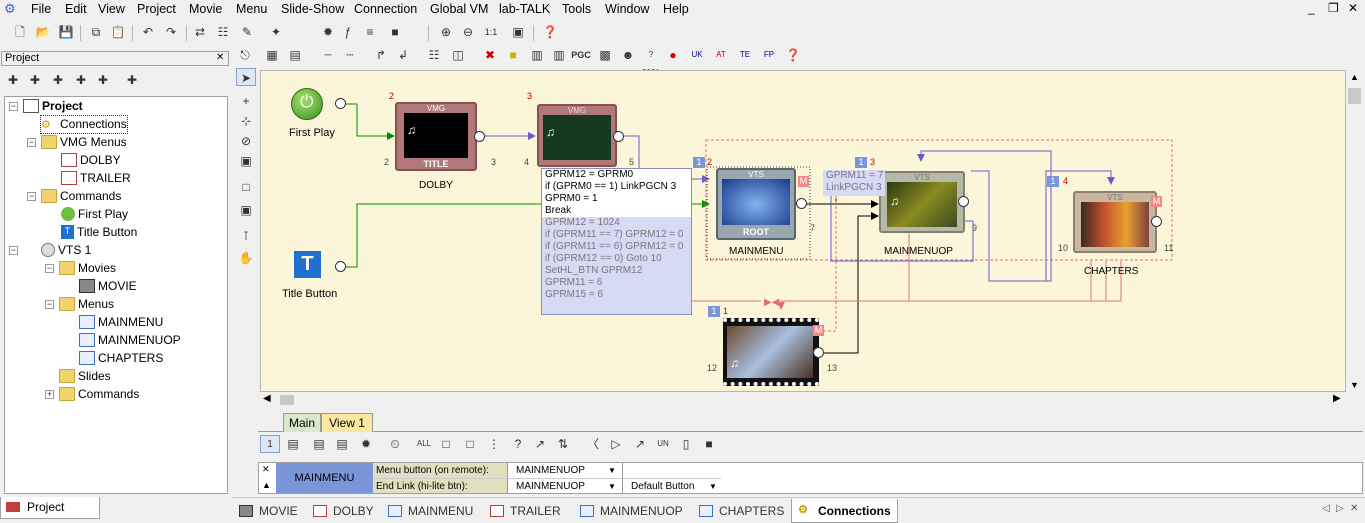 Image resolution: width=1365 pixels, height=523 pixels. What do you see at coordinates (246, 141) in the screenshot?
I see `break-link-icon: ⊘` at bounding box center [246, 141].